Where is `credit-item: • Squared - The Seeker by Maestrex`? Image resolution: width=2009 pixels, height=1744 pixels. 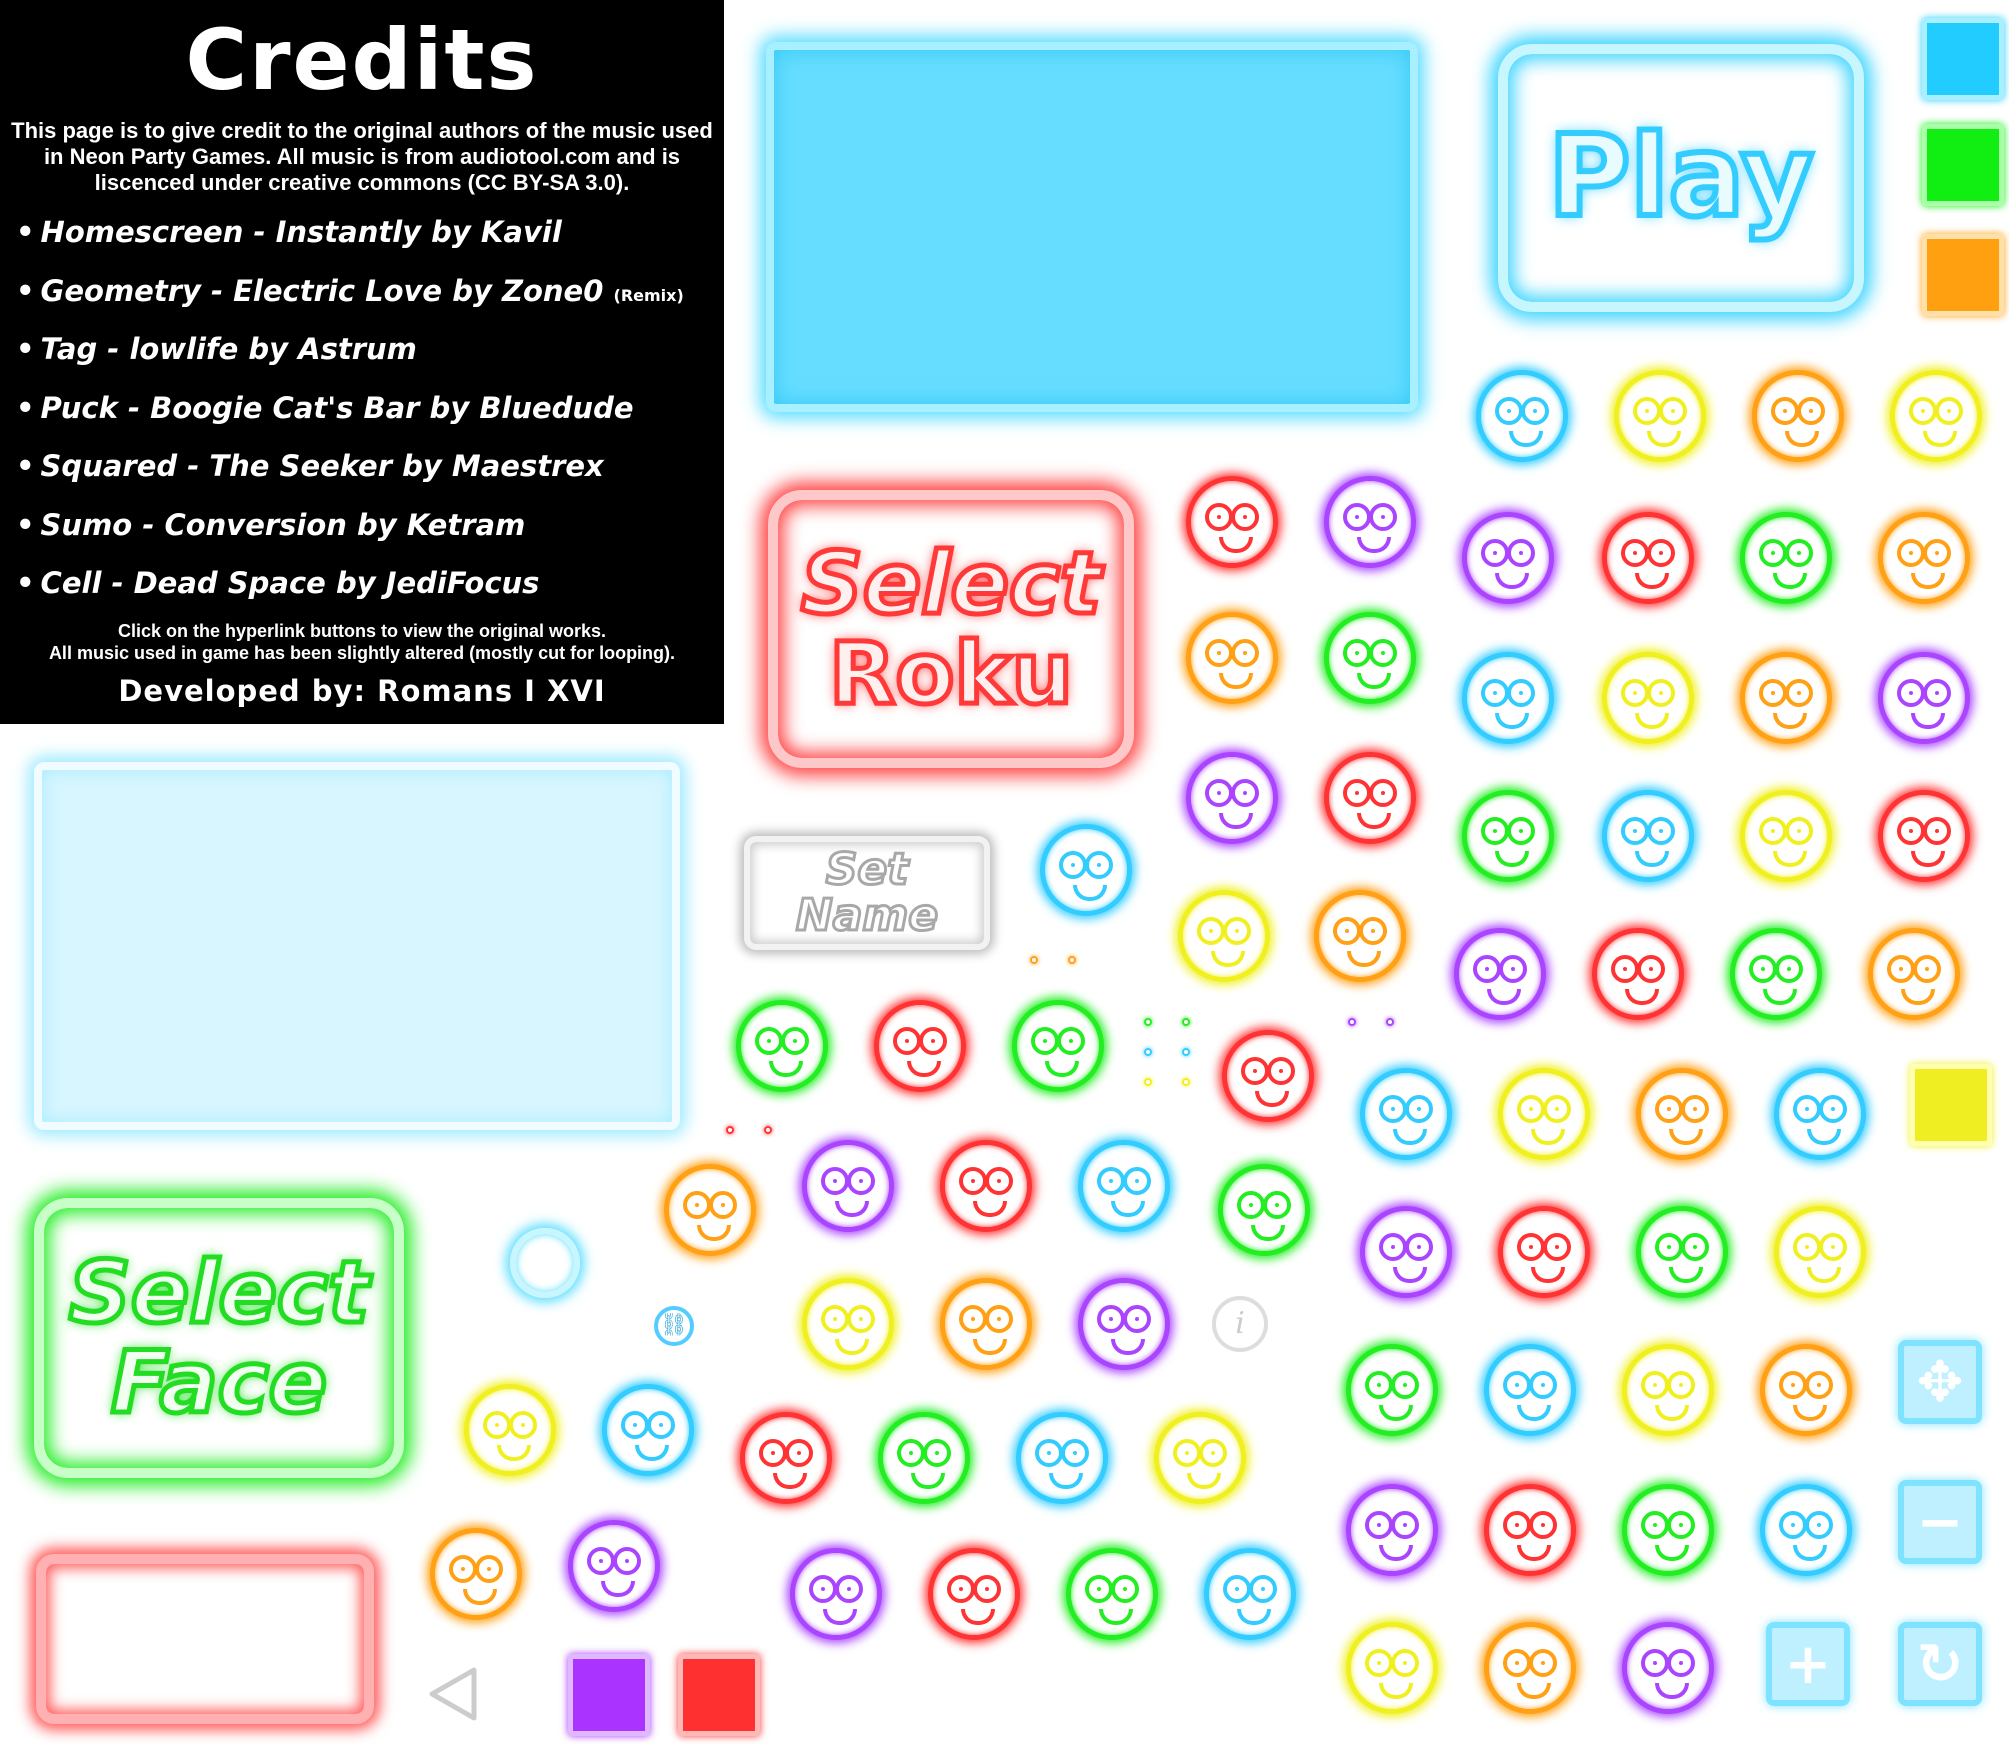 credit-item: • Squared - The Seeker by Maestrex is located at coordinates (370, 475).